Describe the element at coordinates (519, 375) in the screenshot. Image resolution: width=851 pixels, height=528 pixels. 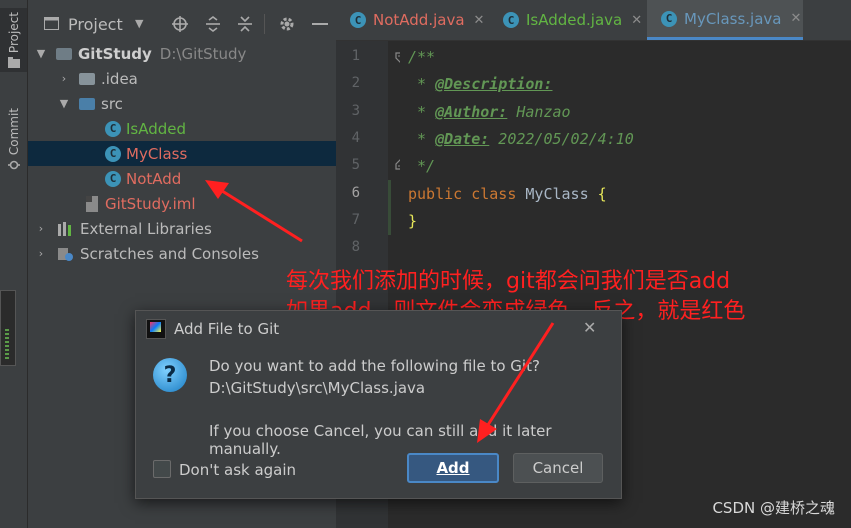
I see `arrow-to-add-button` at that location.